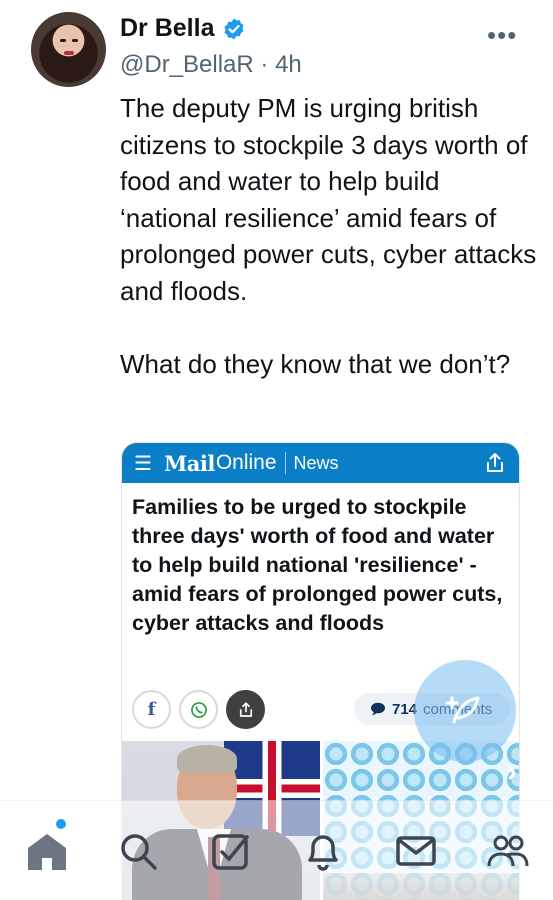  What do you see at coordinates (234, 28) in the screenshot?
I see `verified-badge-icon` at bounding box center [234, 28].